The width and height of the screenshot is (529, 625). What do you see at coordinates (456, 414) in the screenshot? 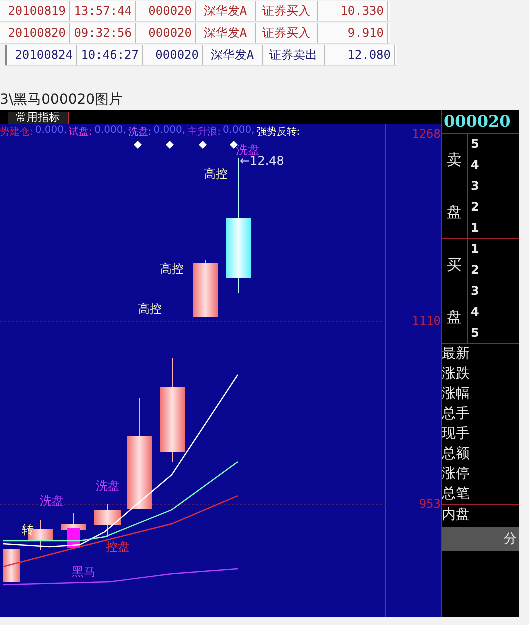
I see `quote-field-label: 总手` at bounding box center [456, 414].